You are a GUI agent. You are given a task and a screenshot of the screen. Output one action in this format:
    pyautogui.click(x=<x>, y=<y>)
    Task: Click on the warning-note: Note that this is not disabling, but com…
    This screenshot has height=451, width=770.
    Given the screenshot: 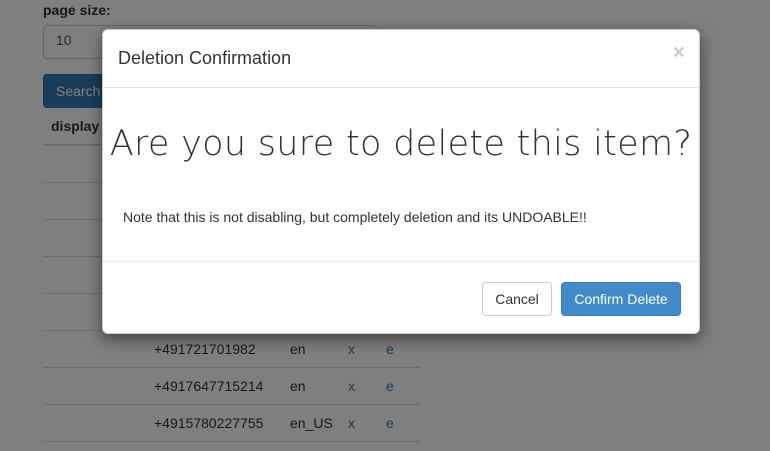 What is the action you would take?
    pyautogui.click(x=355, y=217)
    